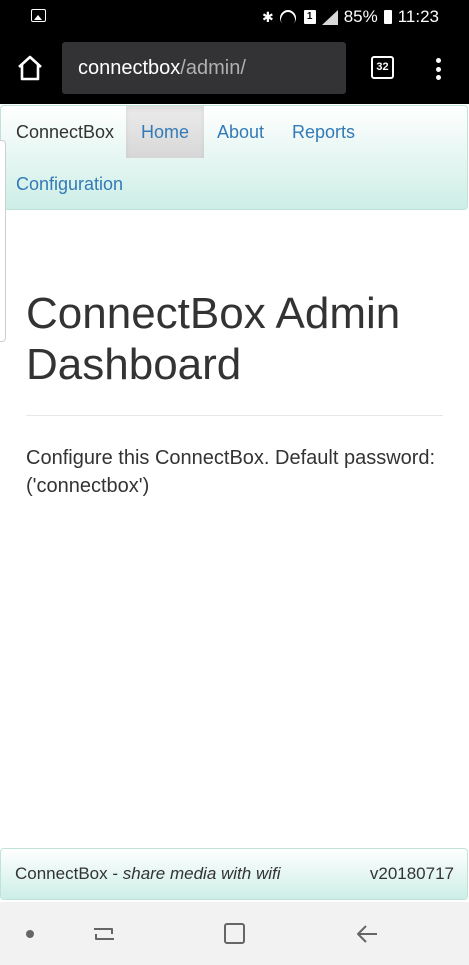  Describe the element at coordinates (38, 15) in the screenshot. I see `gallery-icon` at that location.